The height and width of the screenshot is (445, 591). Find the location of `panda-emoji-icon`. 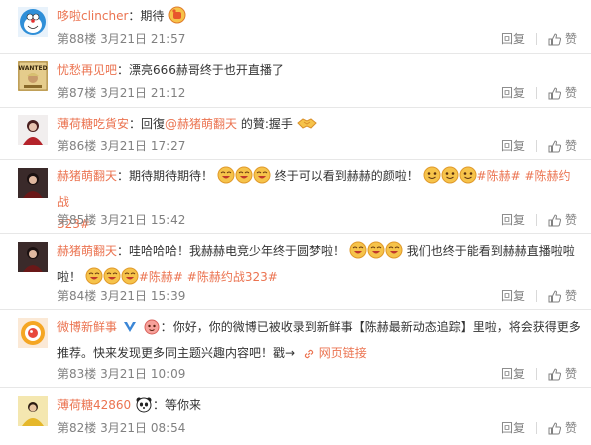

panda-emoji-icon is located at coordinates (144, 407).